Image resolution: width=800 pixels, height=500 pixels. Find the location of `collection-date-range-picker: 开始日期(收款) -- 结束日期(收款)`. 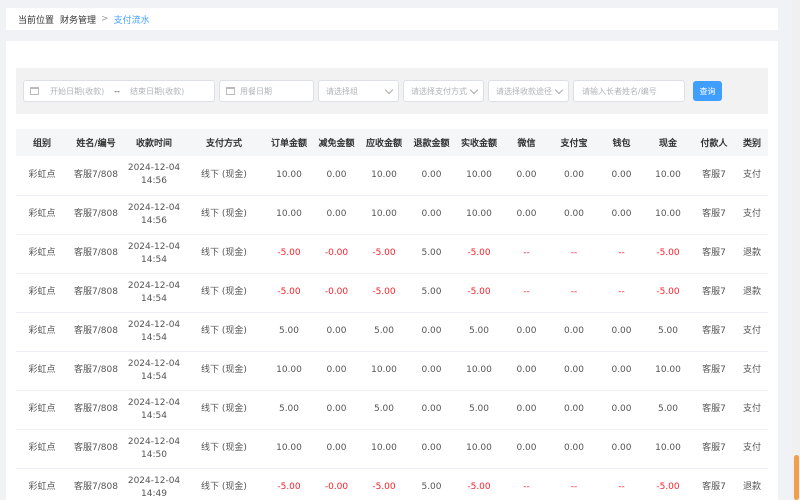

collection-date-range-picker: 开始日期(收款) -- 结束日期(收款) is located at coordinates (119, 91).